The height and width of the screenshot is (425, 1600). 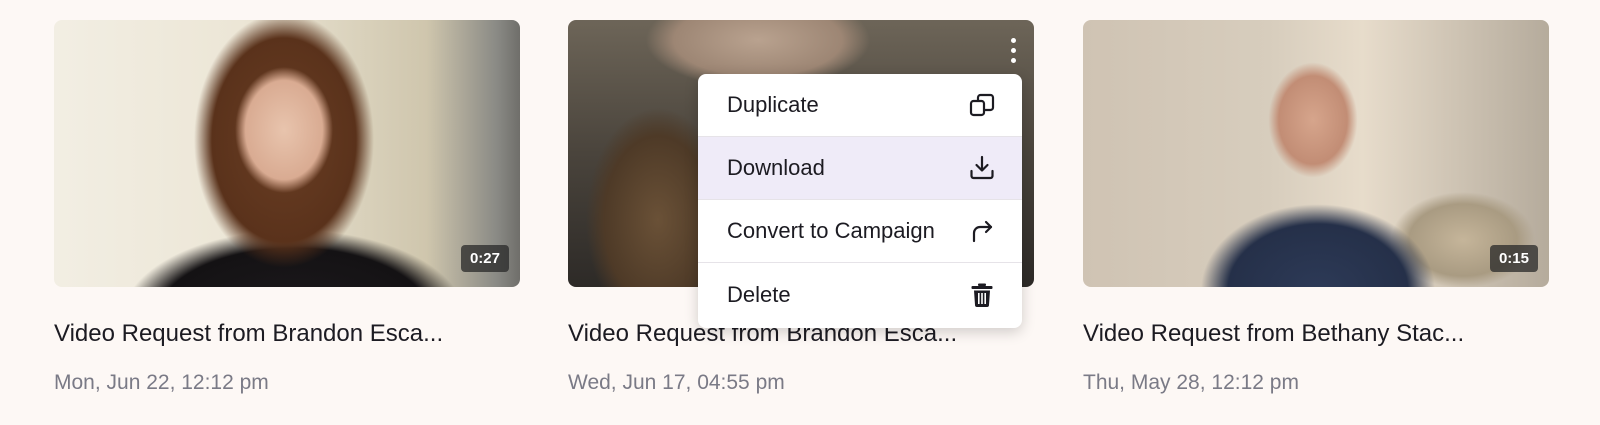 I want to click on menu-item-convert-to-campaign: Convert to Campaign, so click(x=860, y=231).